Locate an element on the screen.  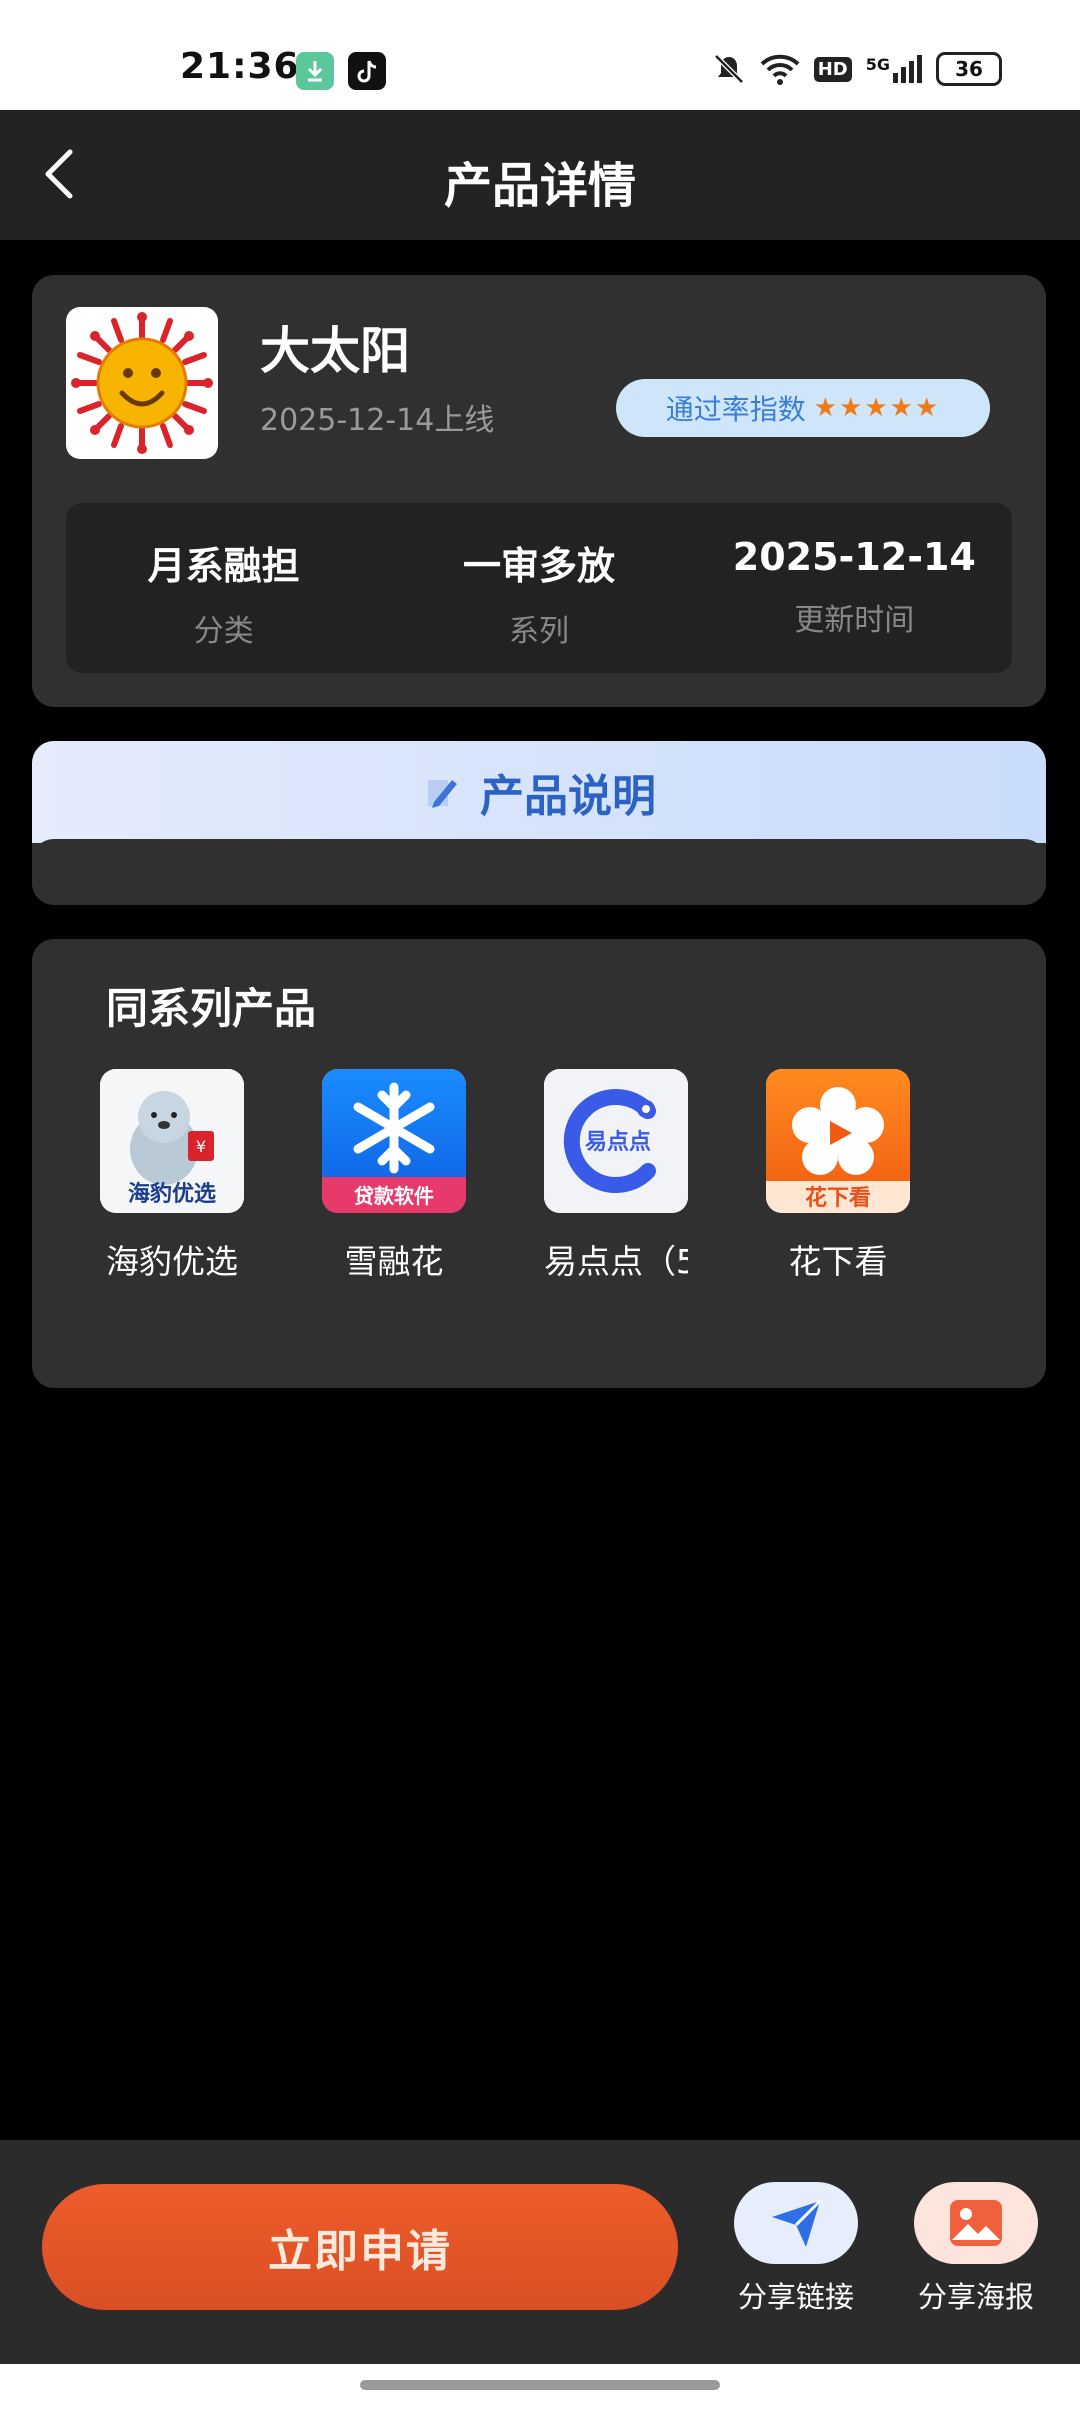
mute-bell-icon is located at coordinates (728, 69).